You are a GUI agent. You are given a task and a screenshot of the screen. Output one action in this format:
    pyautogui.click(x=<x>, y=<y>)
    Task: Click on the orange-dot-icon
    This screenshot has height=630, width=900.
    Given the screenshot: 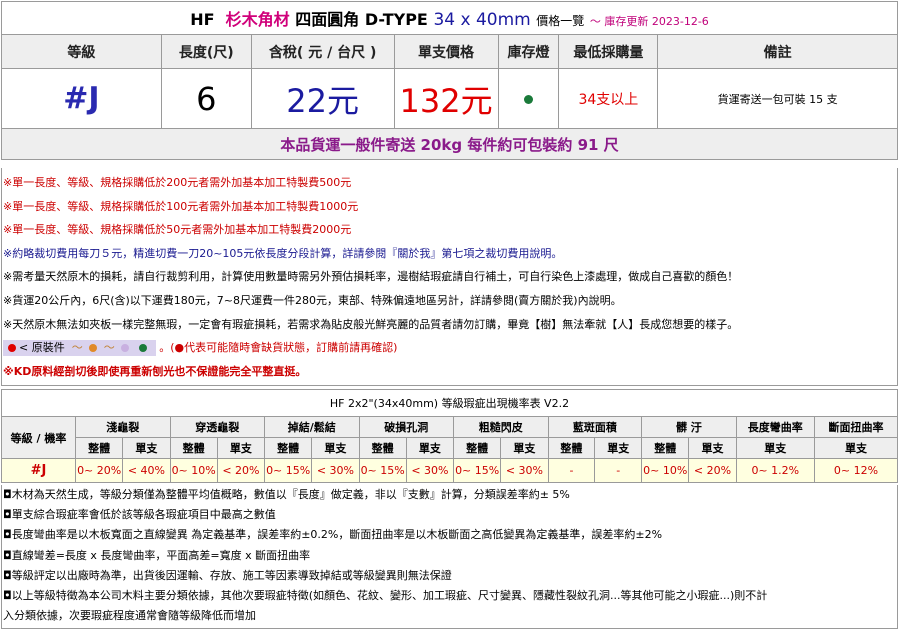 What is the action you would take?
    pyautogui.click(x=93, y=348)
    